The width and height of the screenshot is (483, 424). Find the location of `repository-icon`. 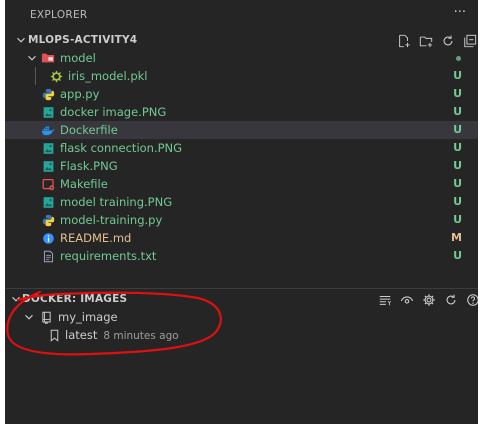

repository-icon is located at coordinates (46, 317).